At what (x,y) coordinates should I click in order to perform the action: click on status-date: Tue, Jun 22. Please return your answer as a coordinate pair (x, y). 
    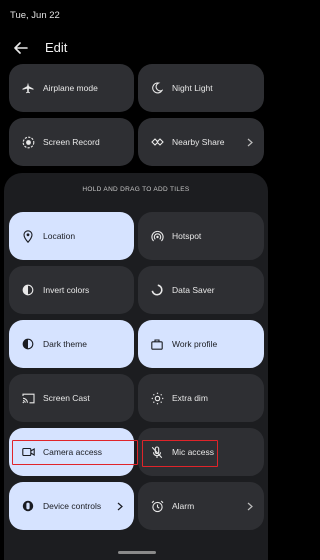
    Looking at the image, I should click on (35, 15).